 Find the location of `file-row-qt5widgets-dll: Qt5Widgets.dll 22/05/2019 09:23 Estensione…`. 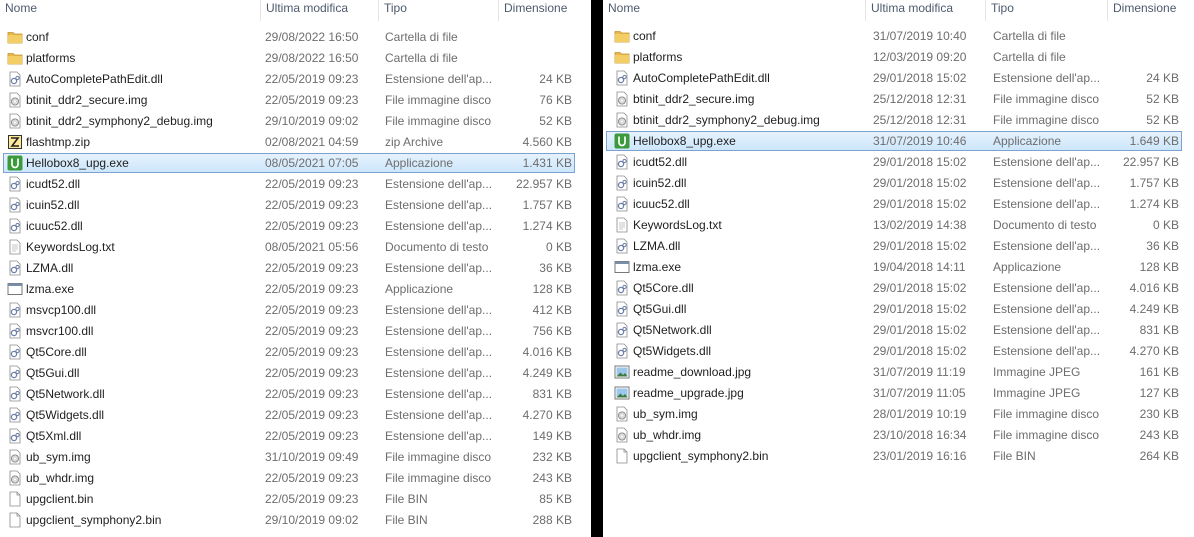

file-row-qt5widgets-dll: Qt5Widgets.dll 22/05/2019 09:23 Estensione… is located at coordinates (289, 415).